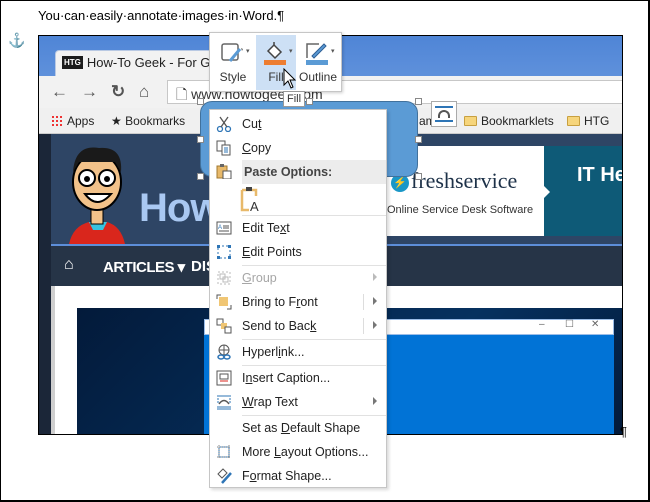 The width and height of the screenshot is (650, 502). I want to click on menu-item-cut: Cut, so click(298, 124).